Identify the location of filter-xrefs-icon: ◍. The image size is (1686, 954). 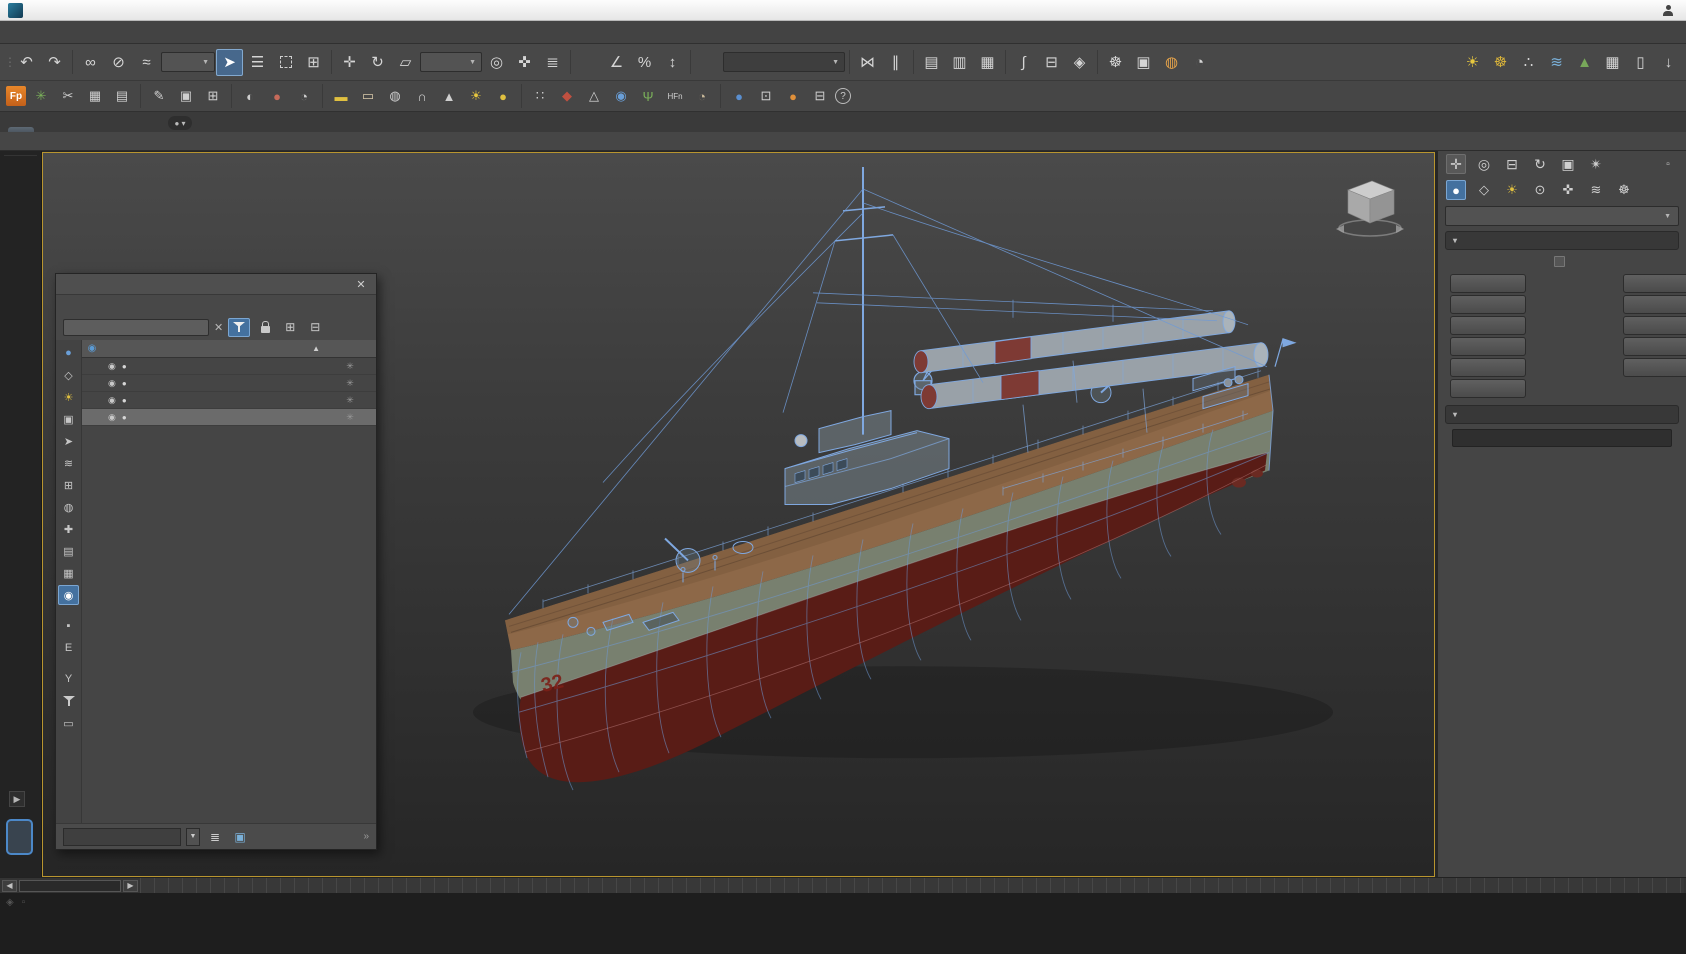
(68, 507).